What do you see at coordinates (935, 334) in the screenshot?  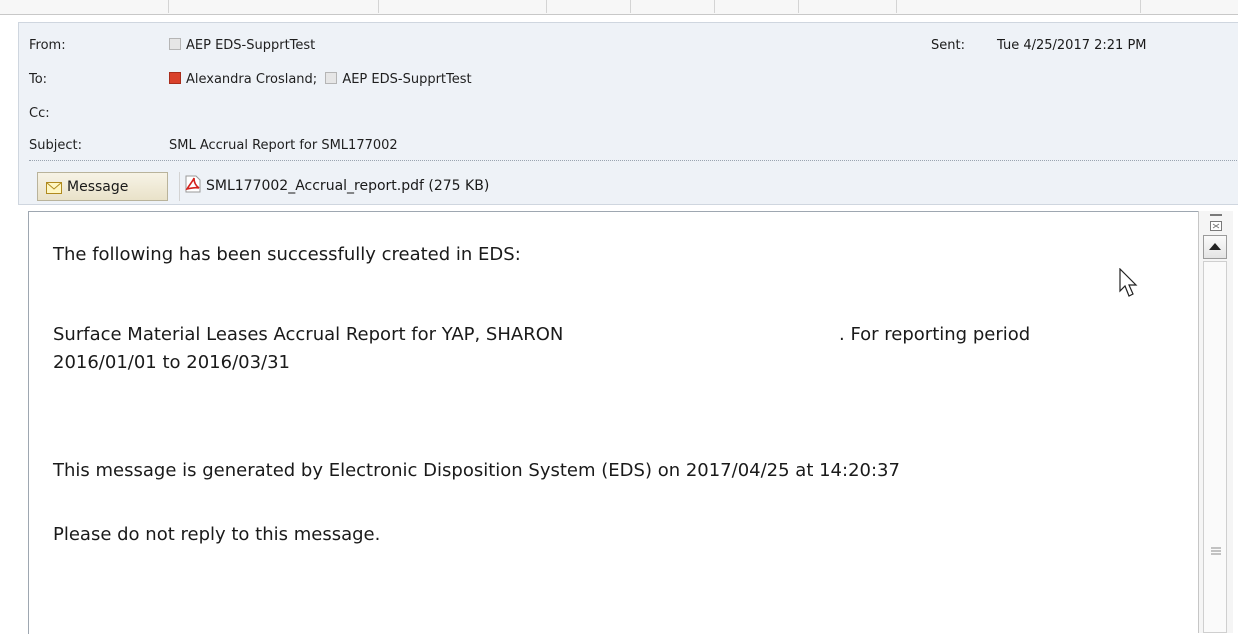 I see `body-line-report-period: . For reporting period` at bounding box center [935, 334].